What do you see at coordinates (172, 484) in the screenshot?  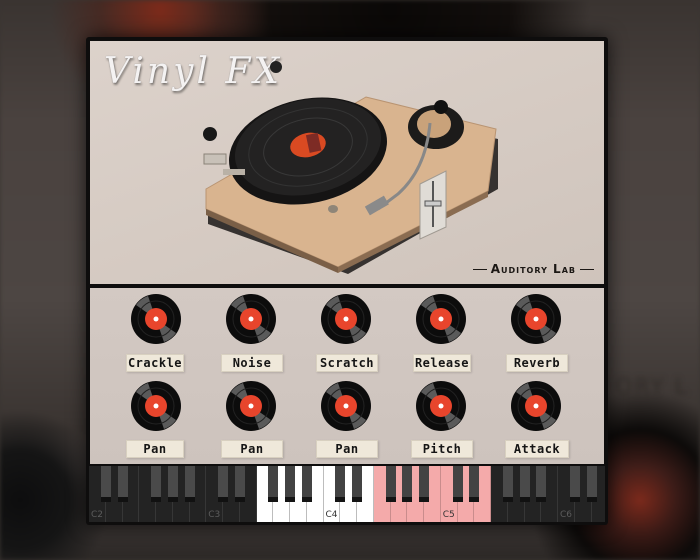 I see `black-key-g-sharp2` at bounding box center [172, 484].